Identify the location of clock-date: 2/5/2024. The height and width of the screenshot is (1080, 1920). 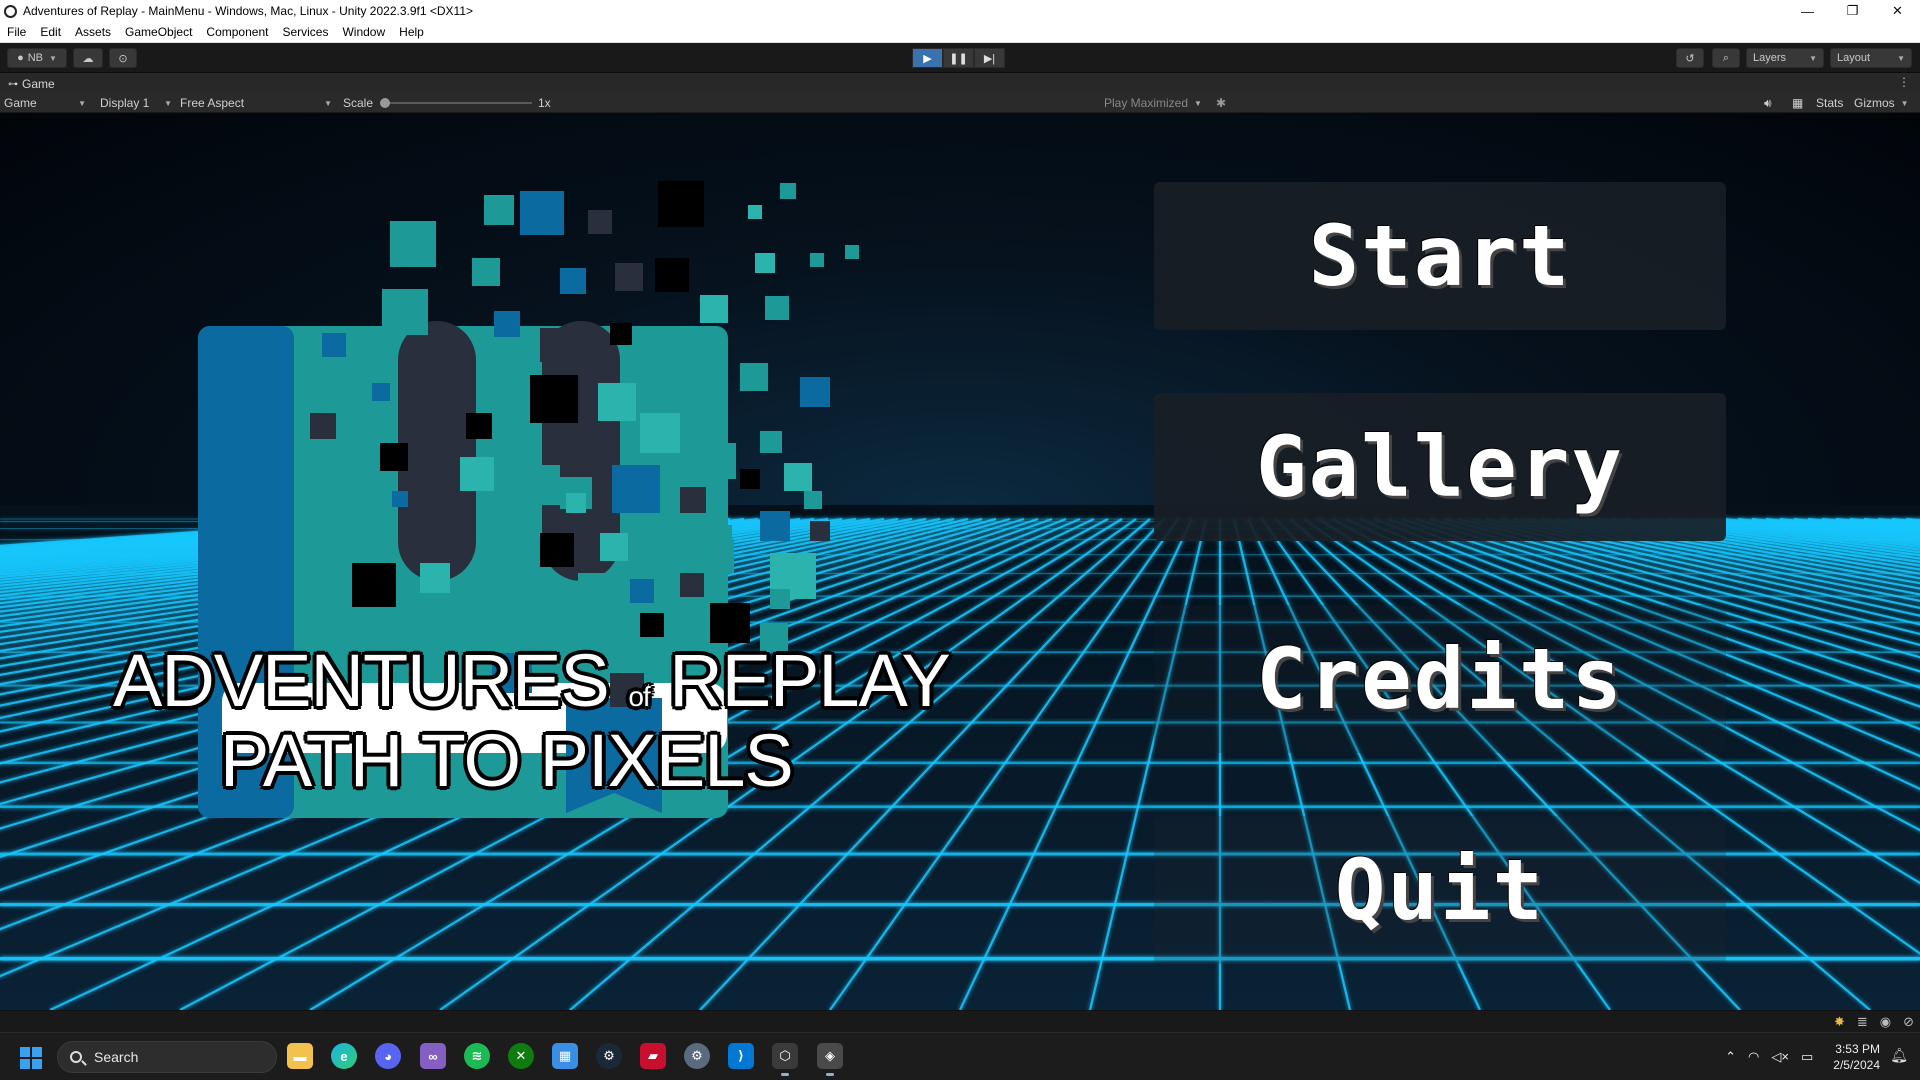
(1856, 1065).